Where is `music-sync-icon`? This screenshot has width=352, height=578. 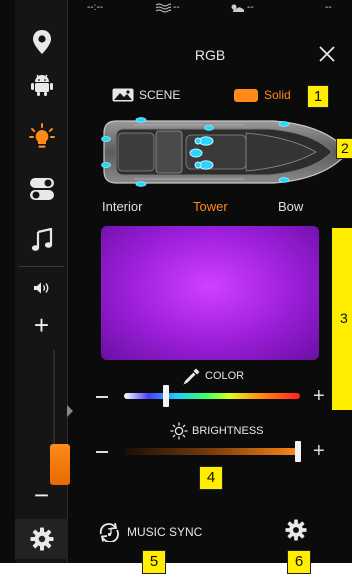 music-sync-icon is located at coordinates (109, 532).